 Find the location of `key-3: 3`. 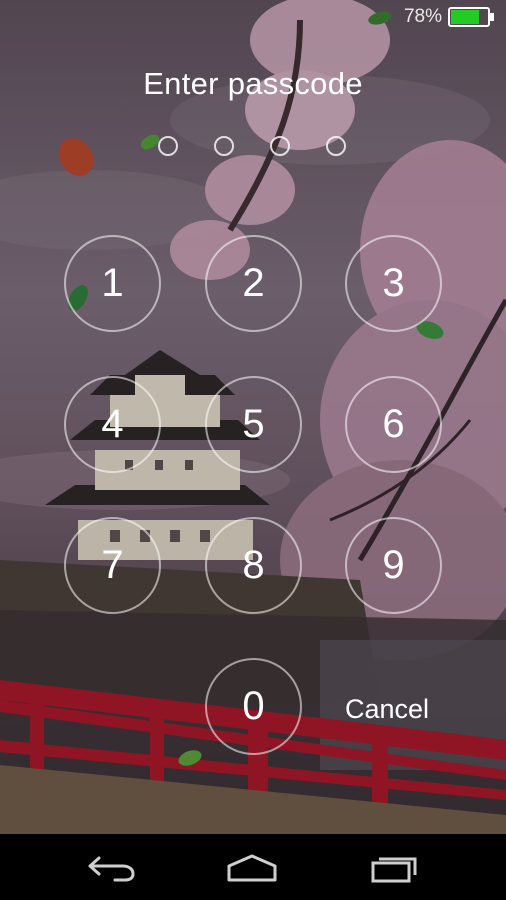

key-3: 3 is located at coordinates (393, 283).